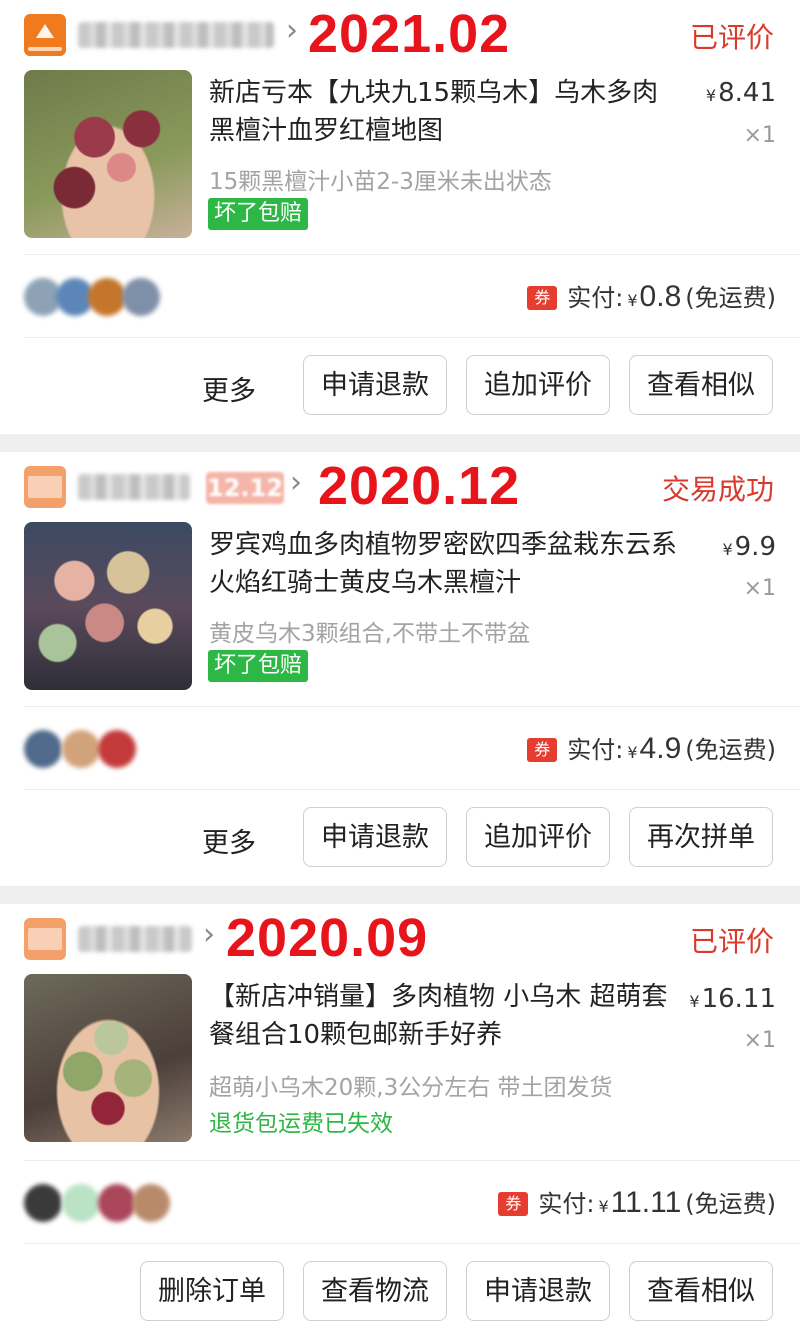  Describe the element at coordinates (646, 1202) in the screenshot. I see `paid-amount: 11.11` at that location.